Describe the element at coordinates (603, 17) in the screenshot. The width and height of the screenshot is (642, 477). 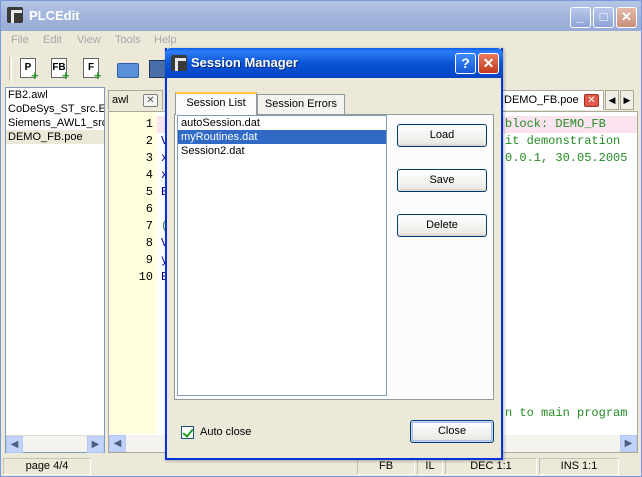
I see `maximize-button: □` at that location.